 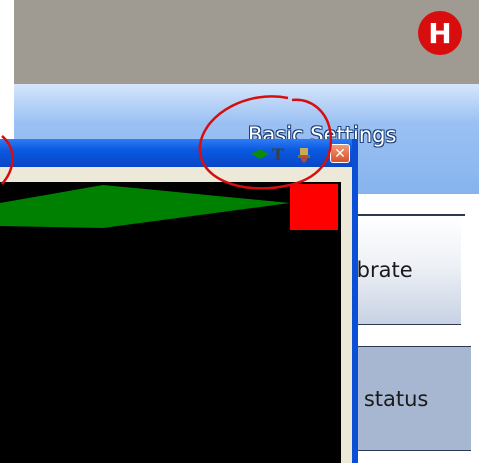 What do you see at coordinates (265, 142) in the screenshot?
I see `annotation-circle` at bounding box center [265, 142].